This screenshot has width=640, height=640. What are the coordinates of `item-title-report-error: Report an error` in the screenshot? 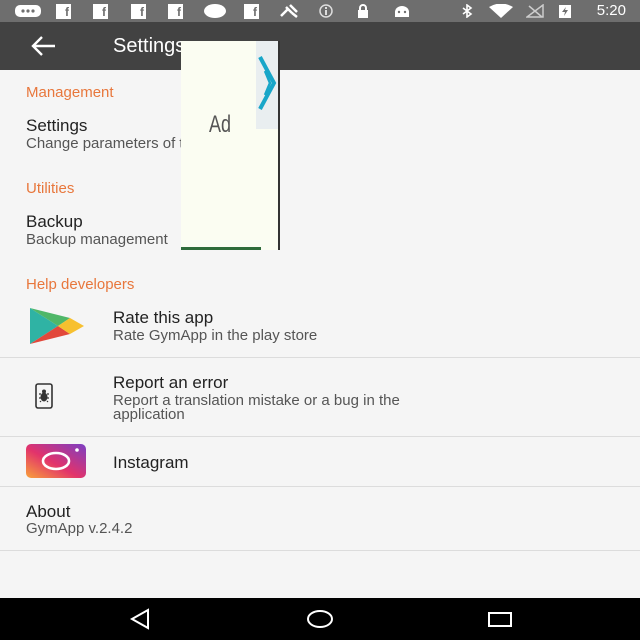 It's located at (171, 382).